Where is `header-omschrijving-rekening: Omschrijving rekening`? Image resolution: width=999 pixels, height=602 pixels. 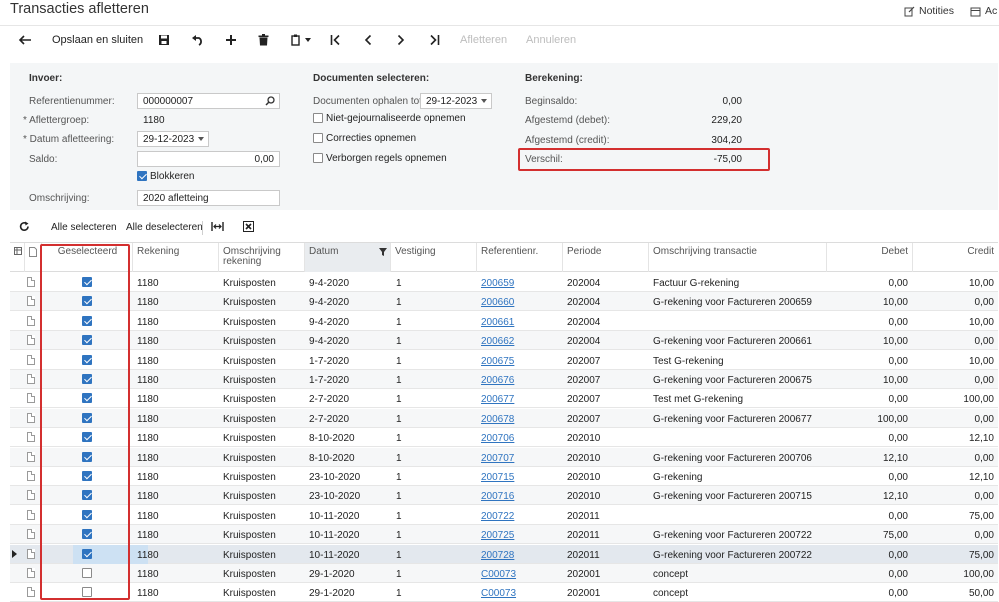 header-omschrijving-rekening: Omschrijving rekening is located at coordinates (261, 257).